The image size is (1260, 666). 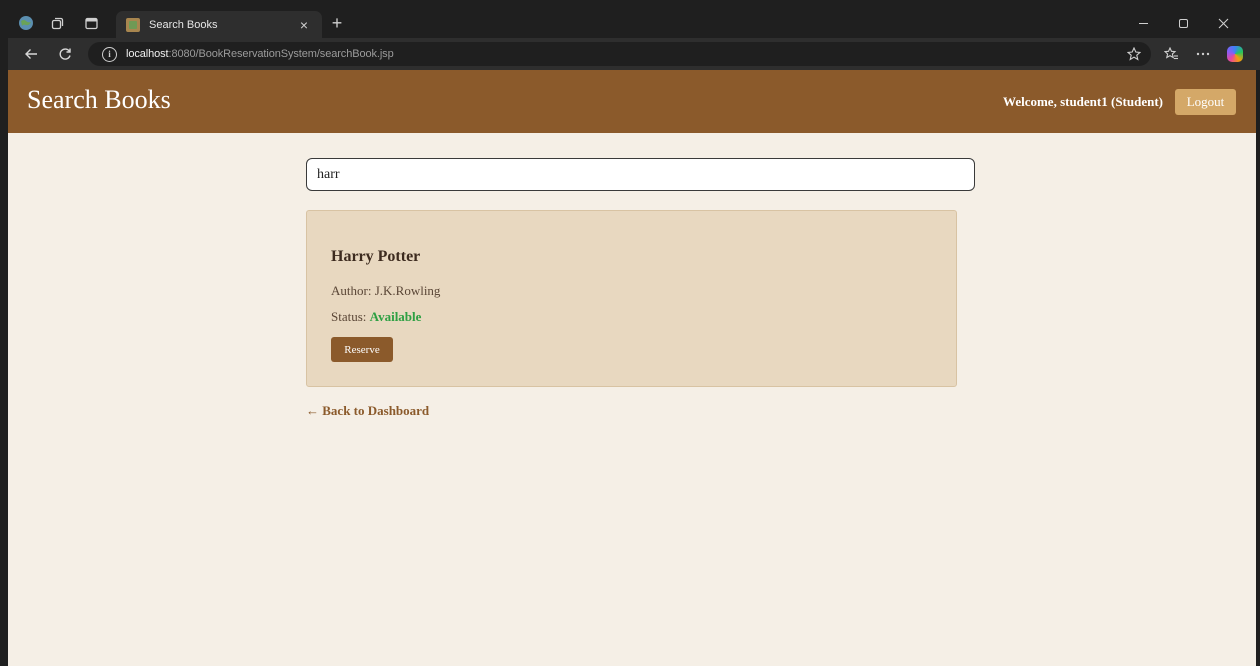 I want to click on book-status: Status: Available, so click(x=376, y=317).